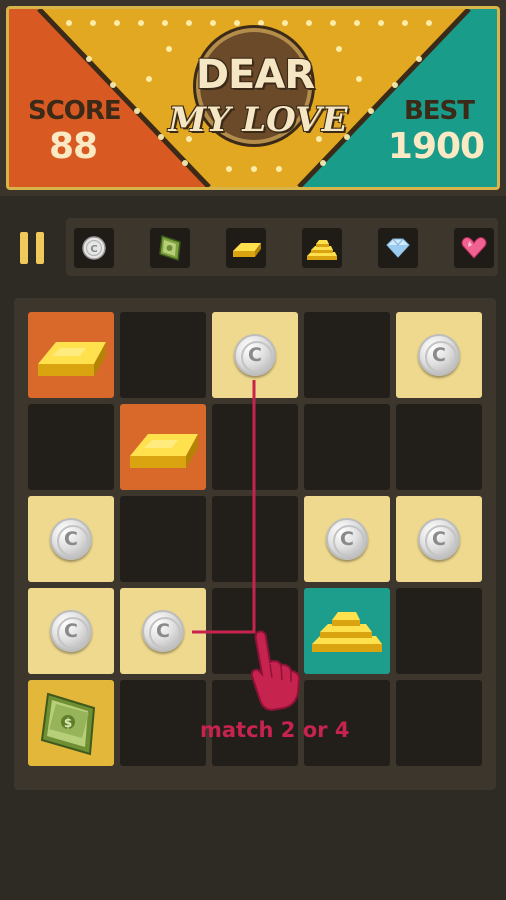 The height and width of the screenshot is (900, 506). I want to click on pause-button, so click(33, 248).